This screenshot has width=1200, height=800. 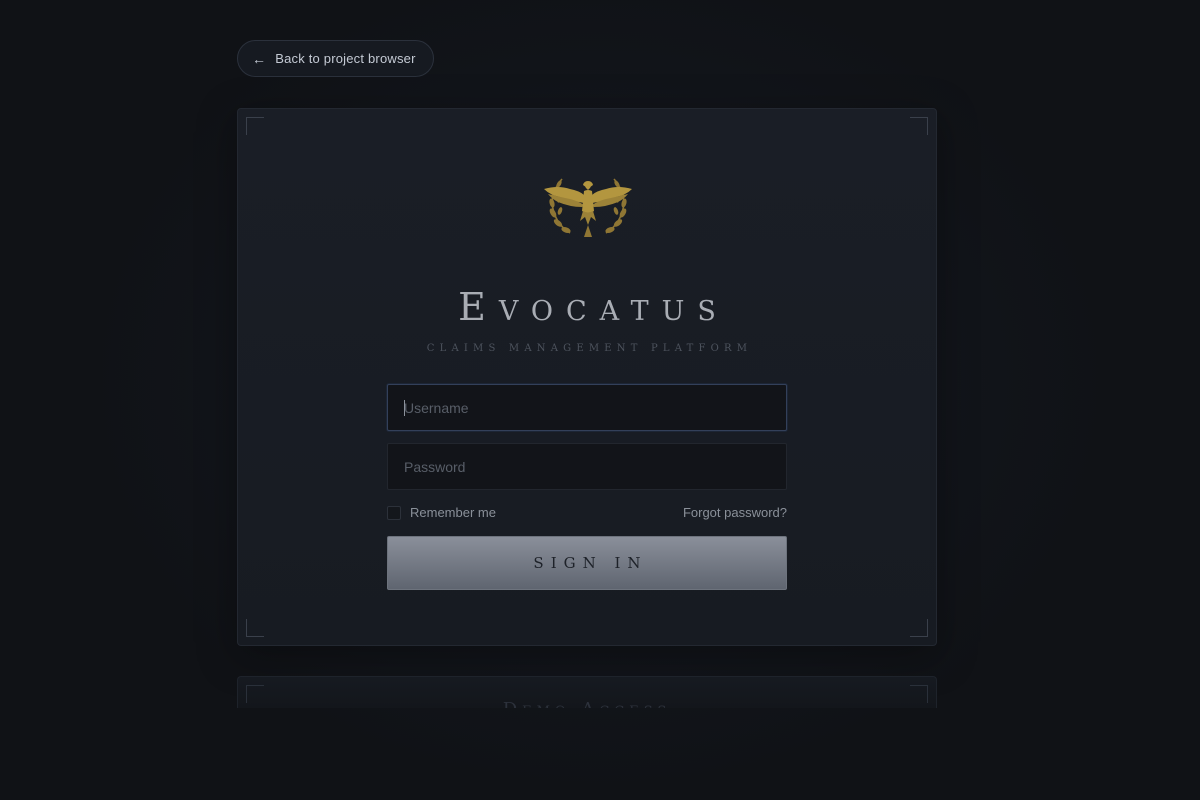 What do you see at coordinates (587, 407) in the screenshot?
I see `username-input` at bounding box center [587, 407].